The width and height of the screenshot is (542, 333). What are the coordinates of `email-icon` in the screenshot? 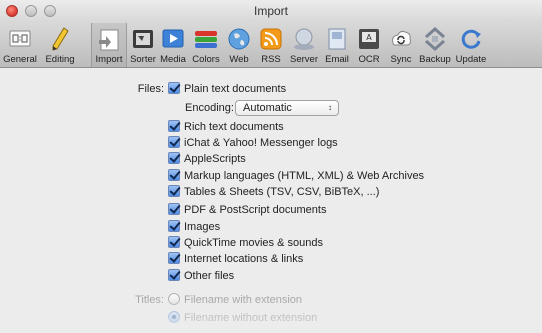 It's located at (337, 39).